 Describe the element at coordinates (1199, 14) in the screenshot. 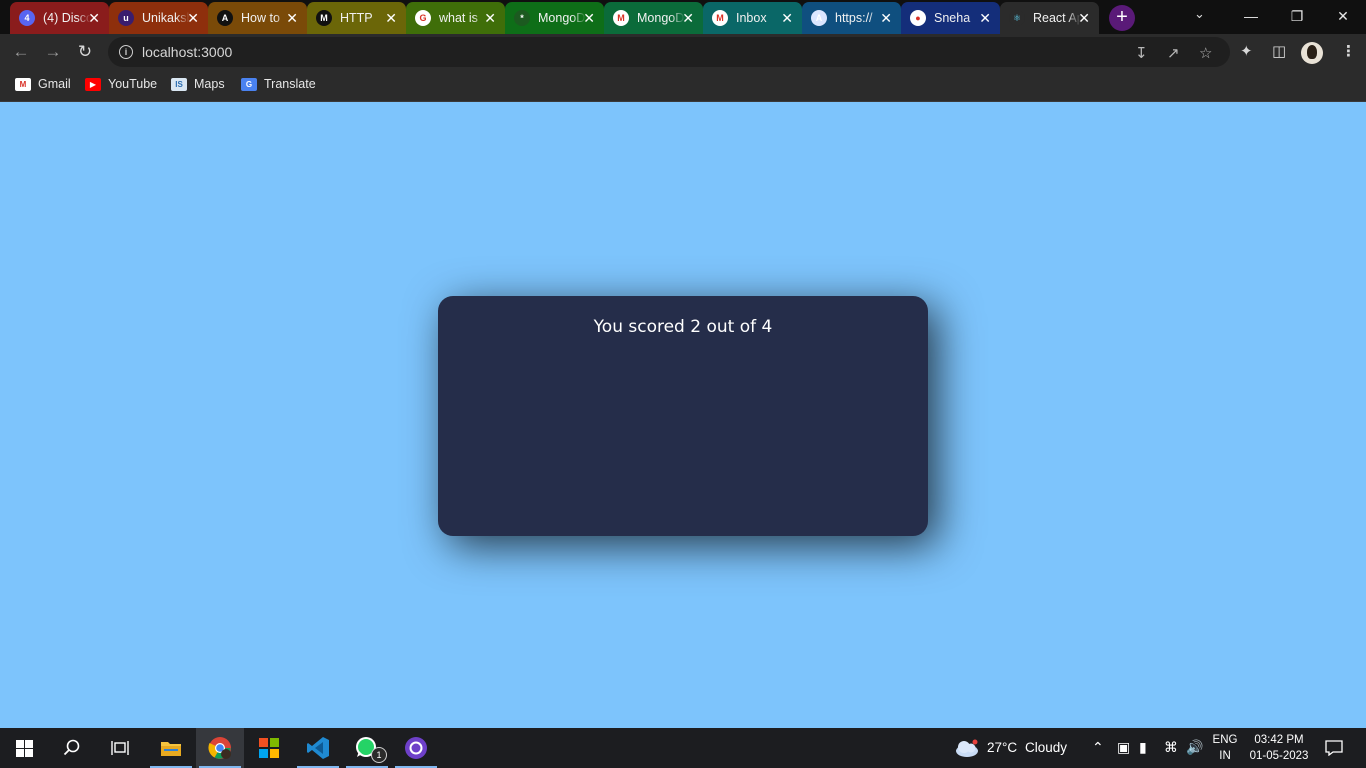

I see `tab-search-chevron-icon: ⌄` at that location.